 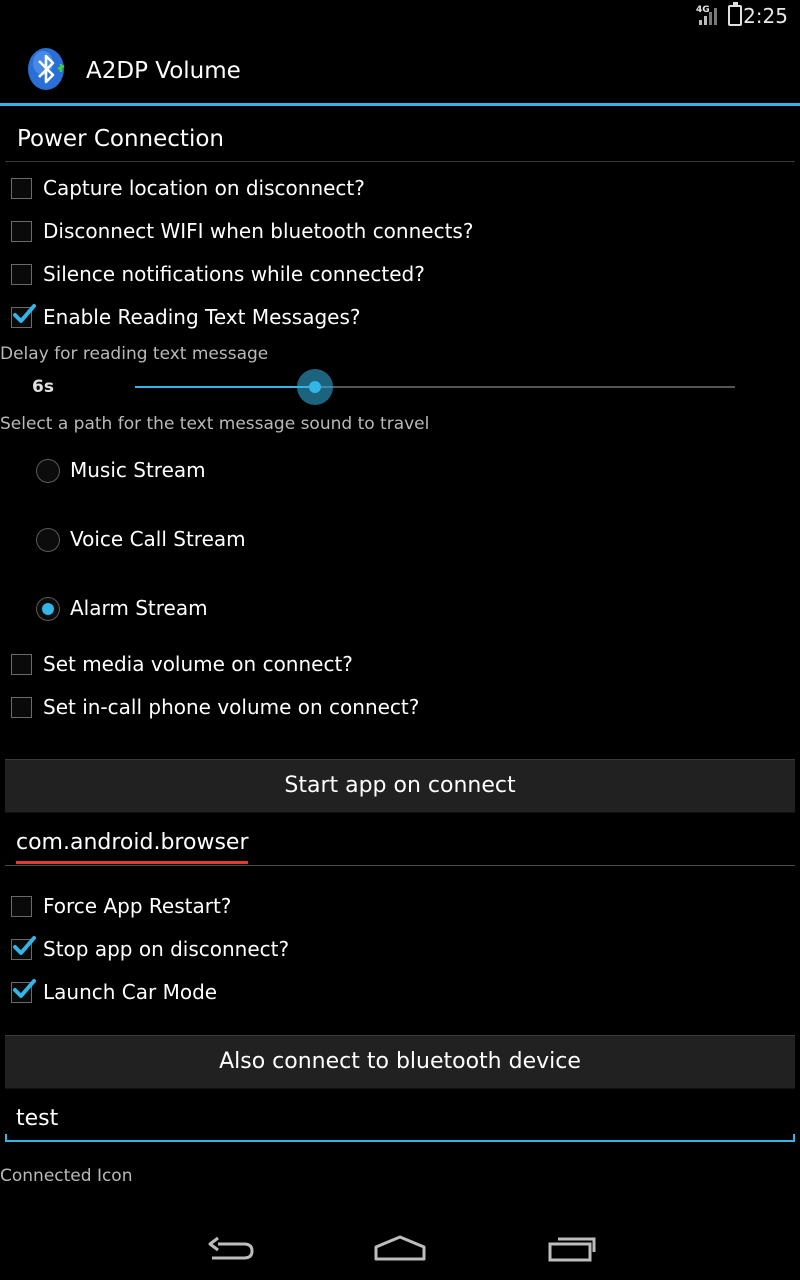 I want to click on delay-value: 6s, so click(x=43, y=387).